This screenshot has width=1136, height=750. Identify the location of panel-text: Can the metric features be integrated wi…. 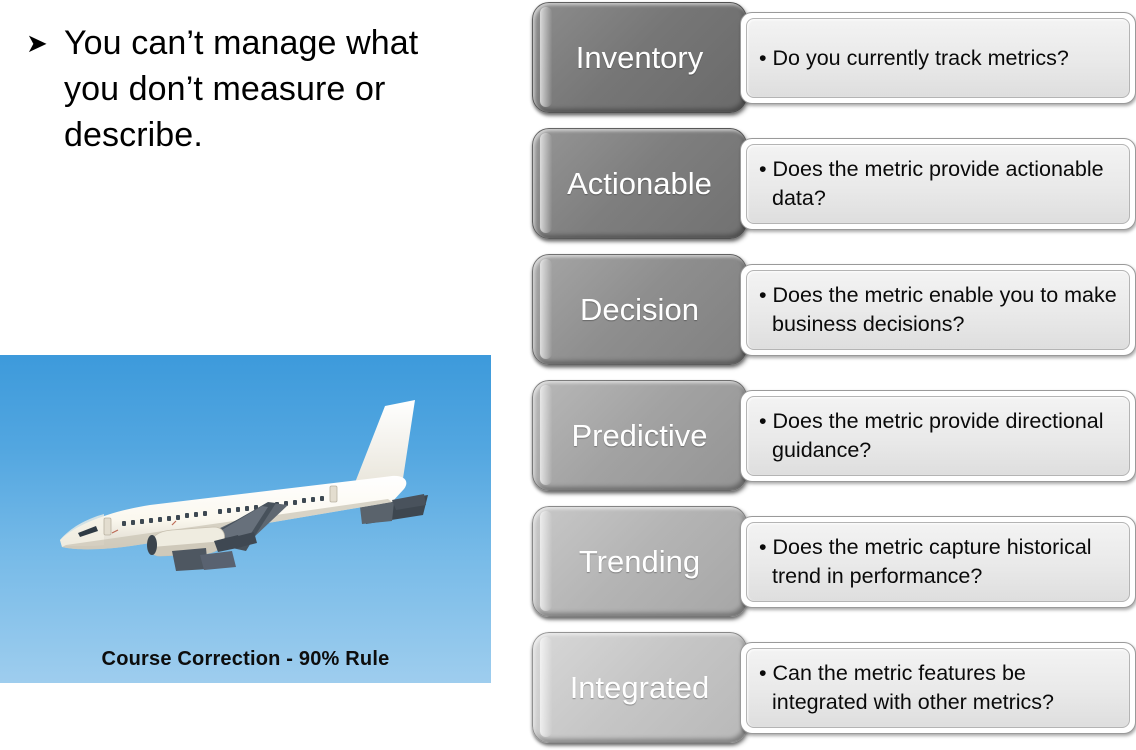
(939, 688).